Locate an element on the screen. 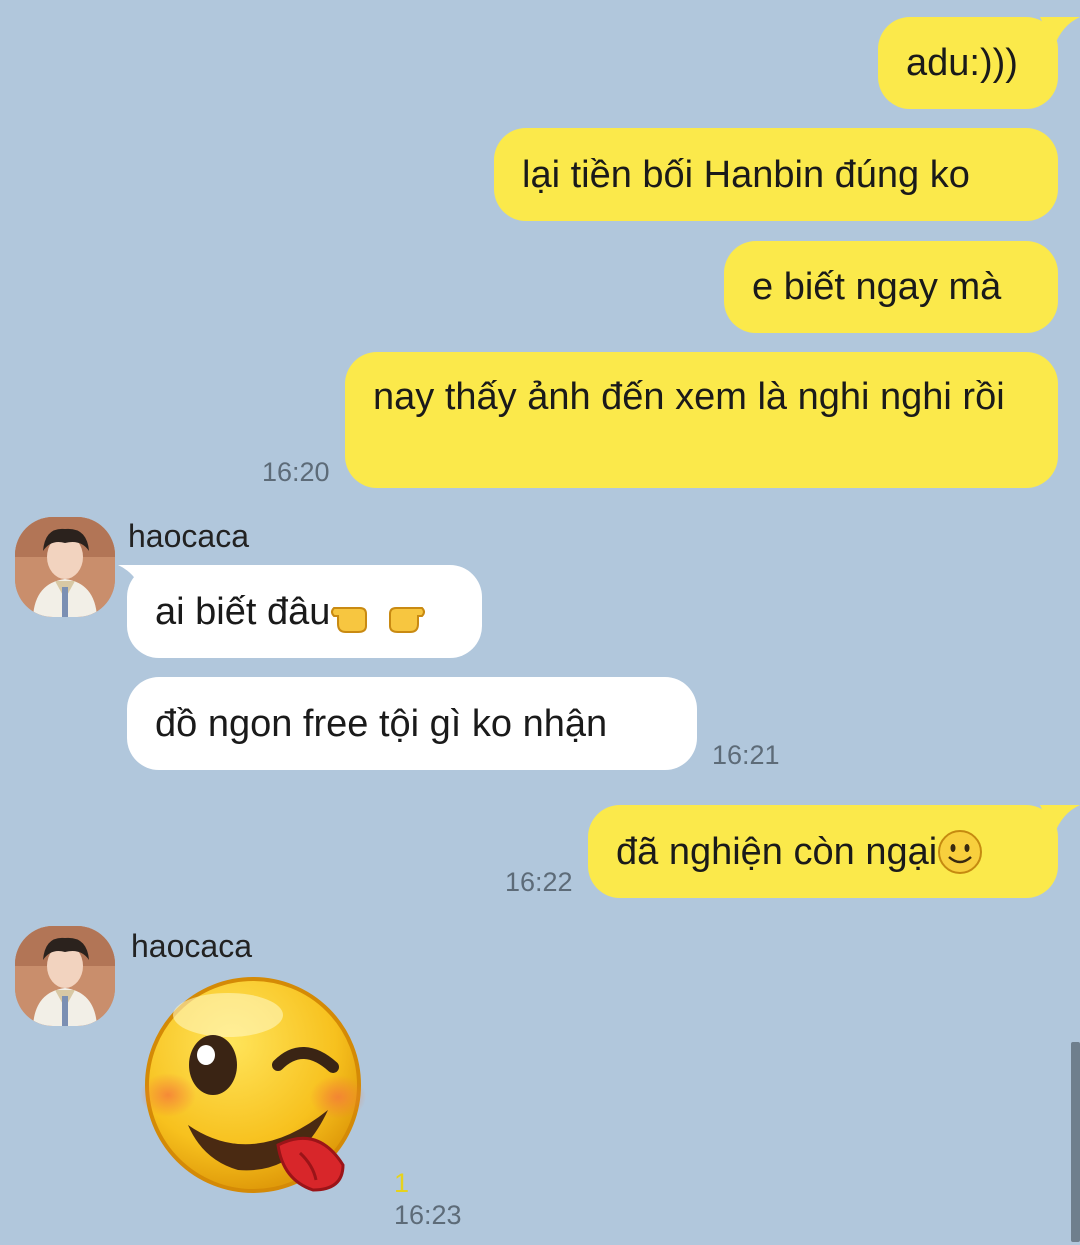  message-text: lại tiền bối Hanbin đúng ko is located at coordinates (746, 174).